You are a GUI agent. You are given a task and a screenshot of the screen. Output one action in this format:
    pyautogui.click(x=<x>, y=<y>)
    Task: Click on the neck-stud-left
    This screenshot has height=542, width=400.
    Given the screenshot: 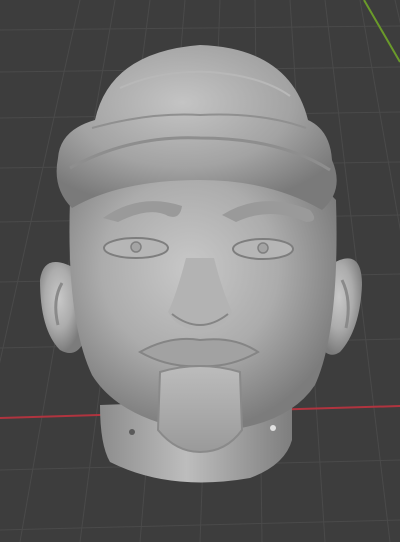 What is the action you would take?
    pyautogui.click(x=132, y=432)
    